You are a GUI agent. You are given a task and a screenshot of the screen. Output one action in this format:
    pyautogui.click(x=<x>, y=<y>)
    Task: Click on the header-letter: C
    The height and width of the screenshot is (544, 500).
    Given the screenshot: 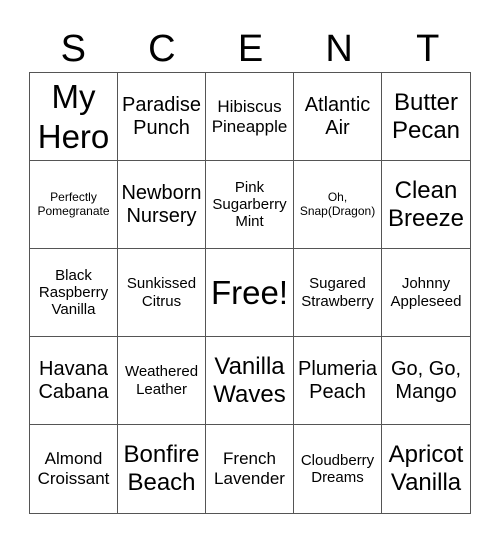 What is the action you would take?
    pyautogui.click(x=162, y=49)
    